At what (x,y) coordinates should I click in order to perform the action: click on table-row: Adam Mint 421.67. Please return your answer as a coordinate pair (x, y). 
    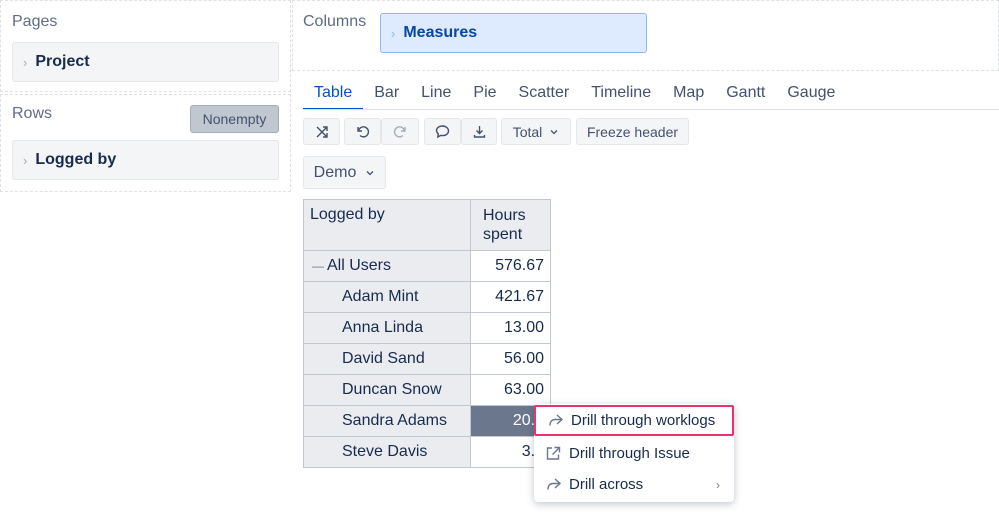
    Looking at the image, I should click on (427, 297).